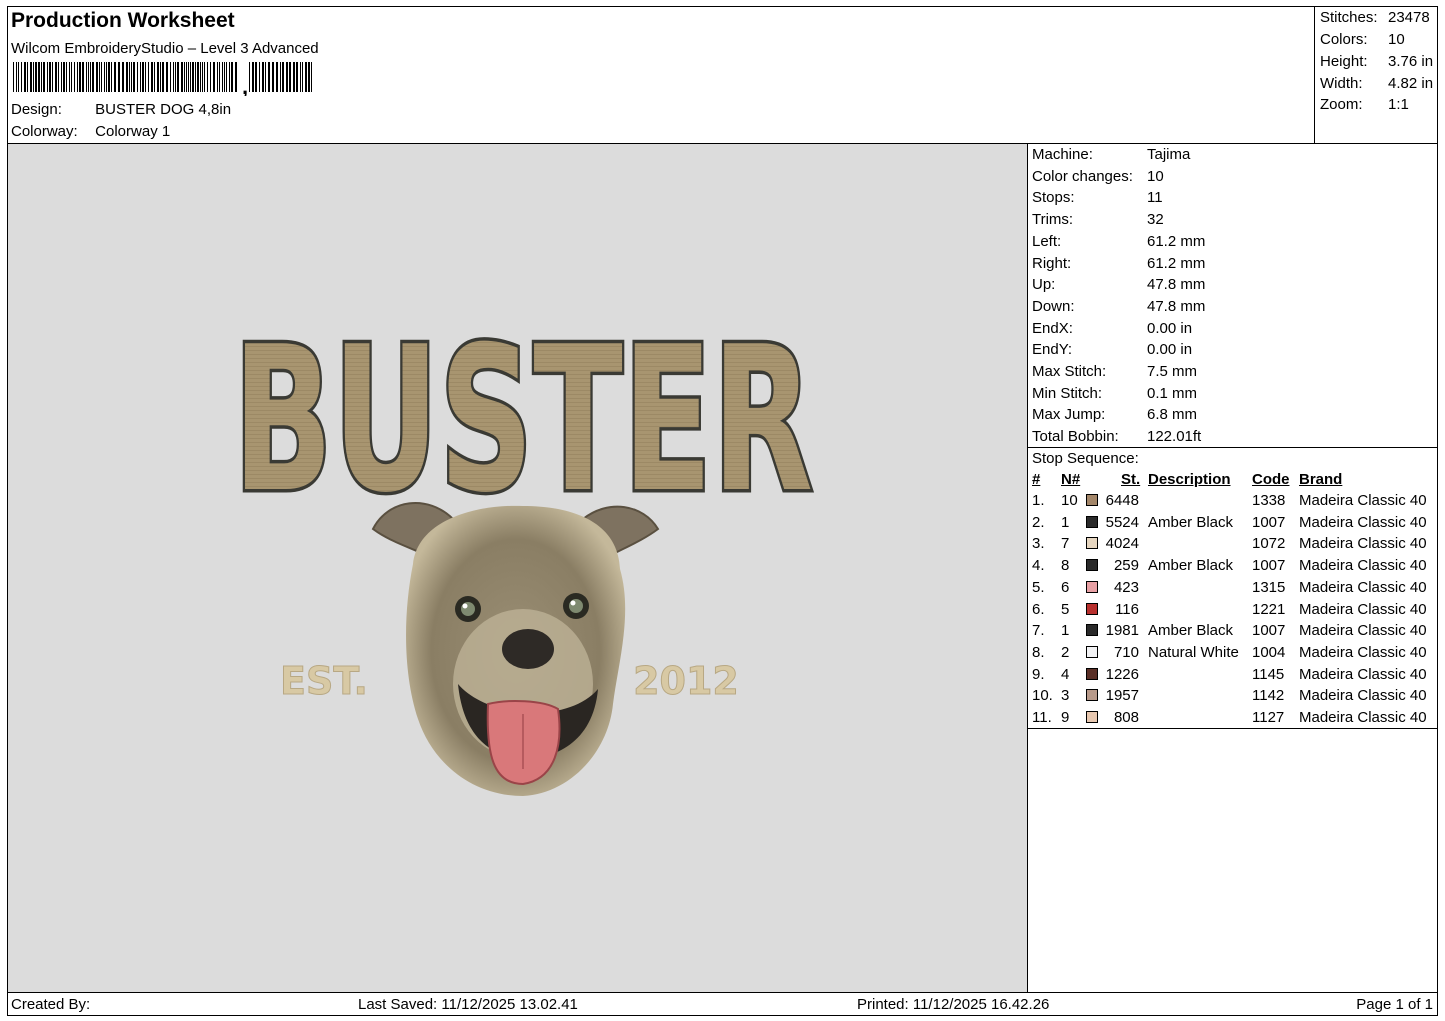 The image size is (1445, 1021). Describe the element at coordinates (1269, 587) in the screenshot. I see `stop-row-code: 1315` at that location.